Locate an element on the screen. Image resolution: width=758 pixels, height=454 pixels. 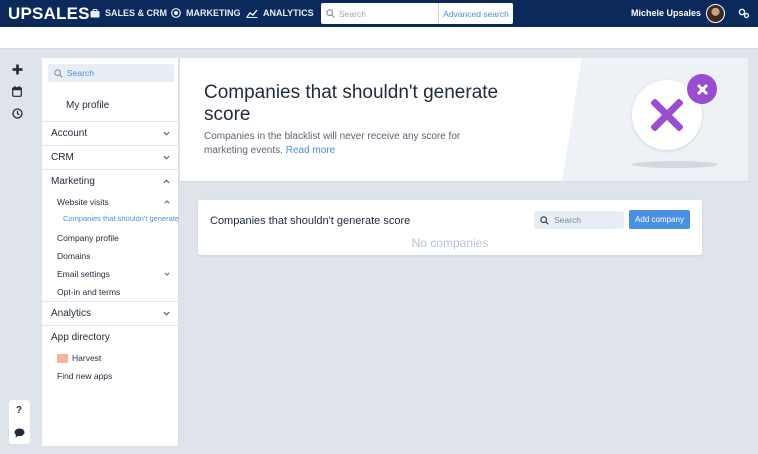
page-title: Companies that shouldn't generate score is located at coordinates (351, 103).